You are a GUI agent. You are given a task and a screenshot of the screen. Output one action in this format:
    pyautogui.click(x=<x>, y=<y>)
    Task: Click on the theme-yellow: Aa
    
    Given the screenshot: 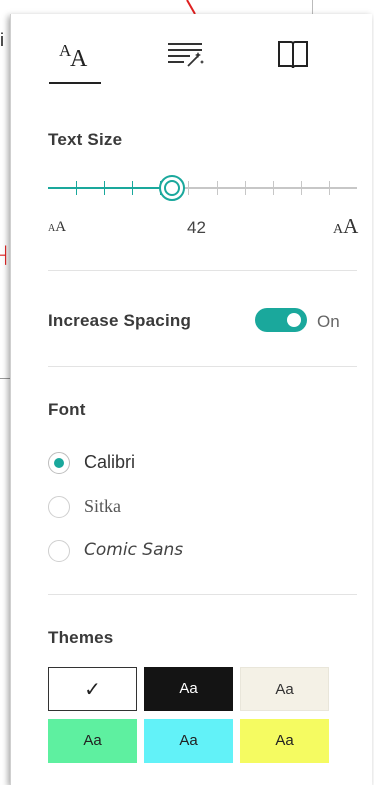 What is the action you would take?
    pyautogui.click(x=284, y=741)
    